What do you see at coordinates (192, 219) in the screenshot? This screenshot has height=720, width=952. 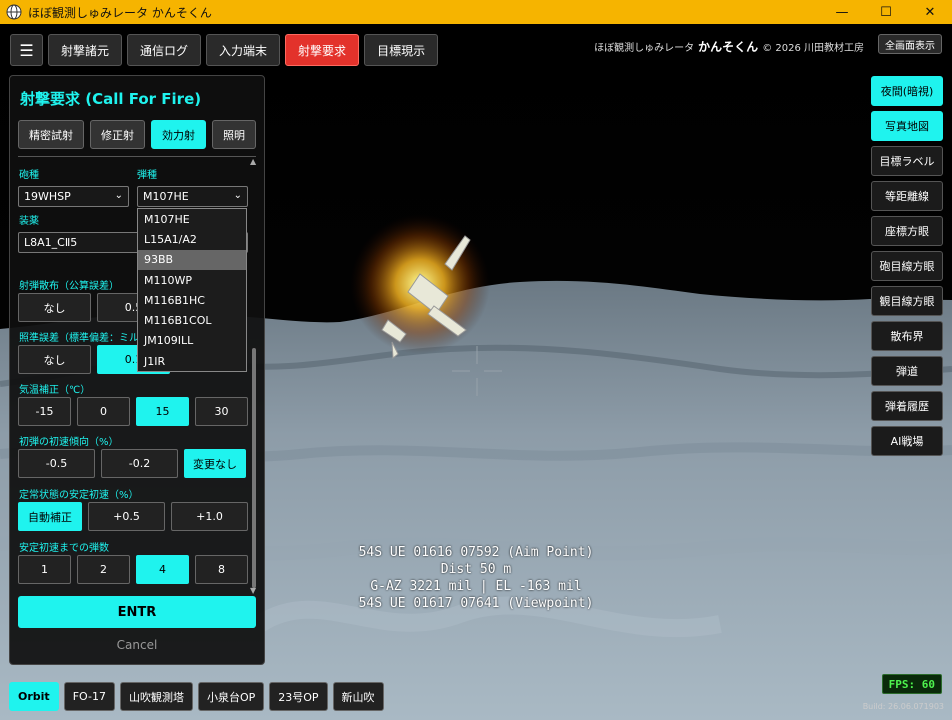 I see `ammo-option: M107HE` at bounding box center [192, 219].